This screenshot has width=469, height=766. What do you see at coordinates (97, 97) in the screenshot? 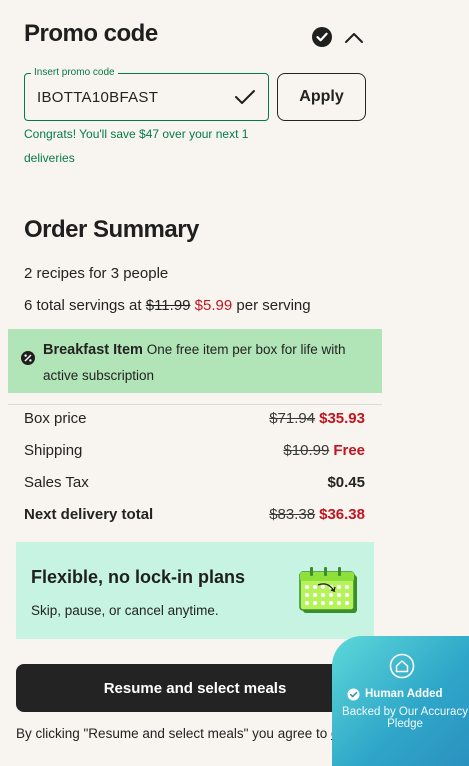
I see `promo-code-value: IBOTTA10BFAST` at bounding box center [97, 97].